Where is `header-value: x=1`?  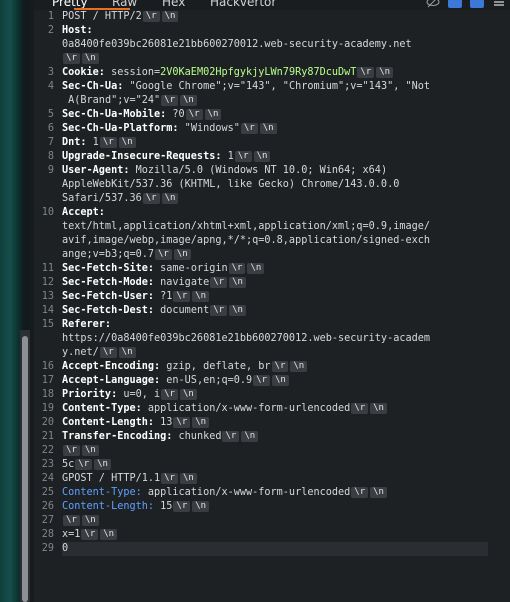 header-value: x=1 is located at coordinates (71, 534).